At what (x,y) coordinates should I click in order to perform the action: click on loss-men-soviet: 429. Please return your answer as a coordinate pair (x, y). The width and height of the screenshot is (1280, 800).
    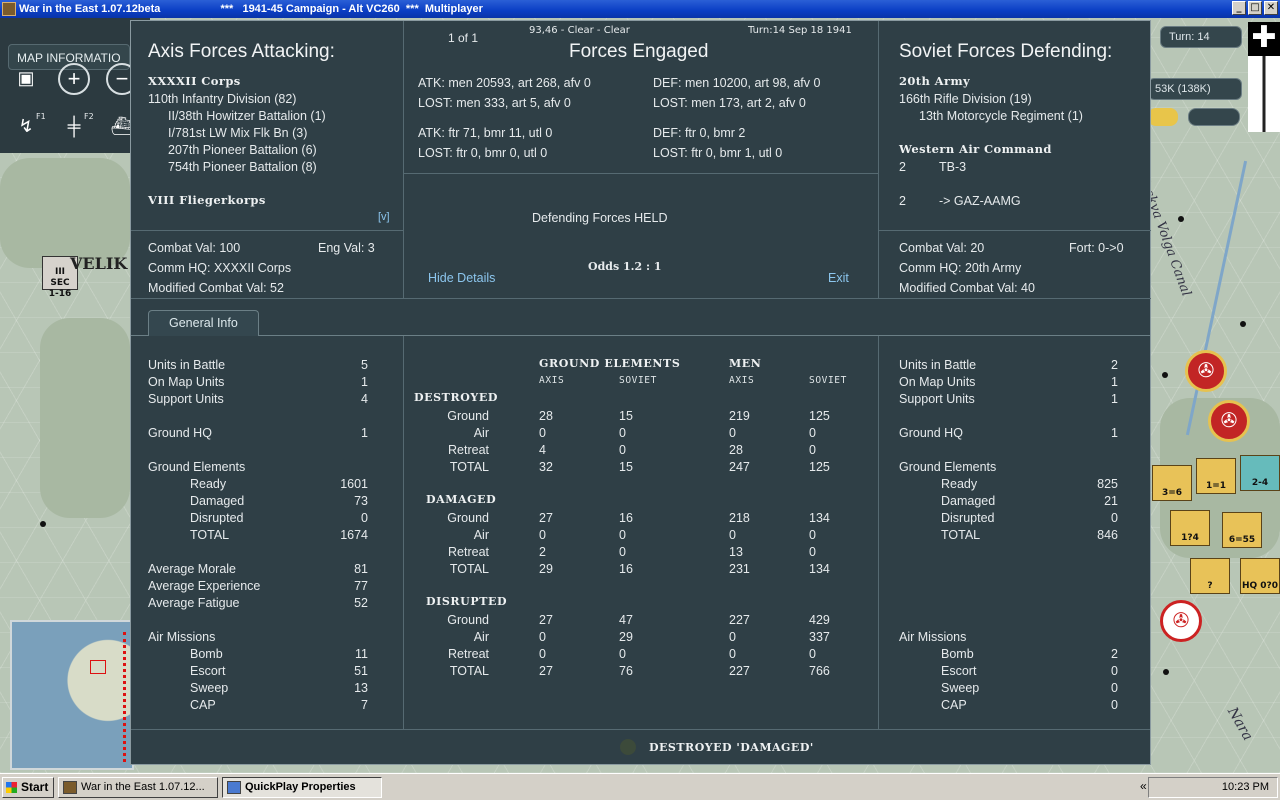
    Looking at the image, I should click on (819, 620).